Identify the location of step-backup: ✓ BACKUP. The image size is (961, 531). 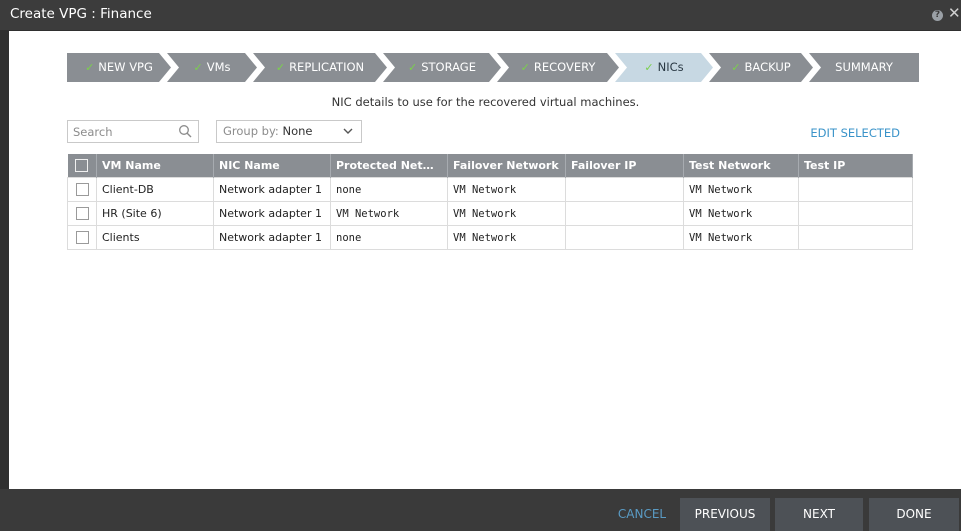
(761, 67).